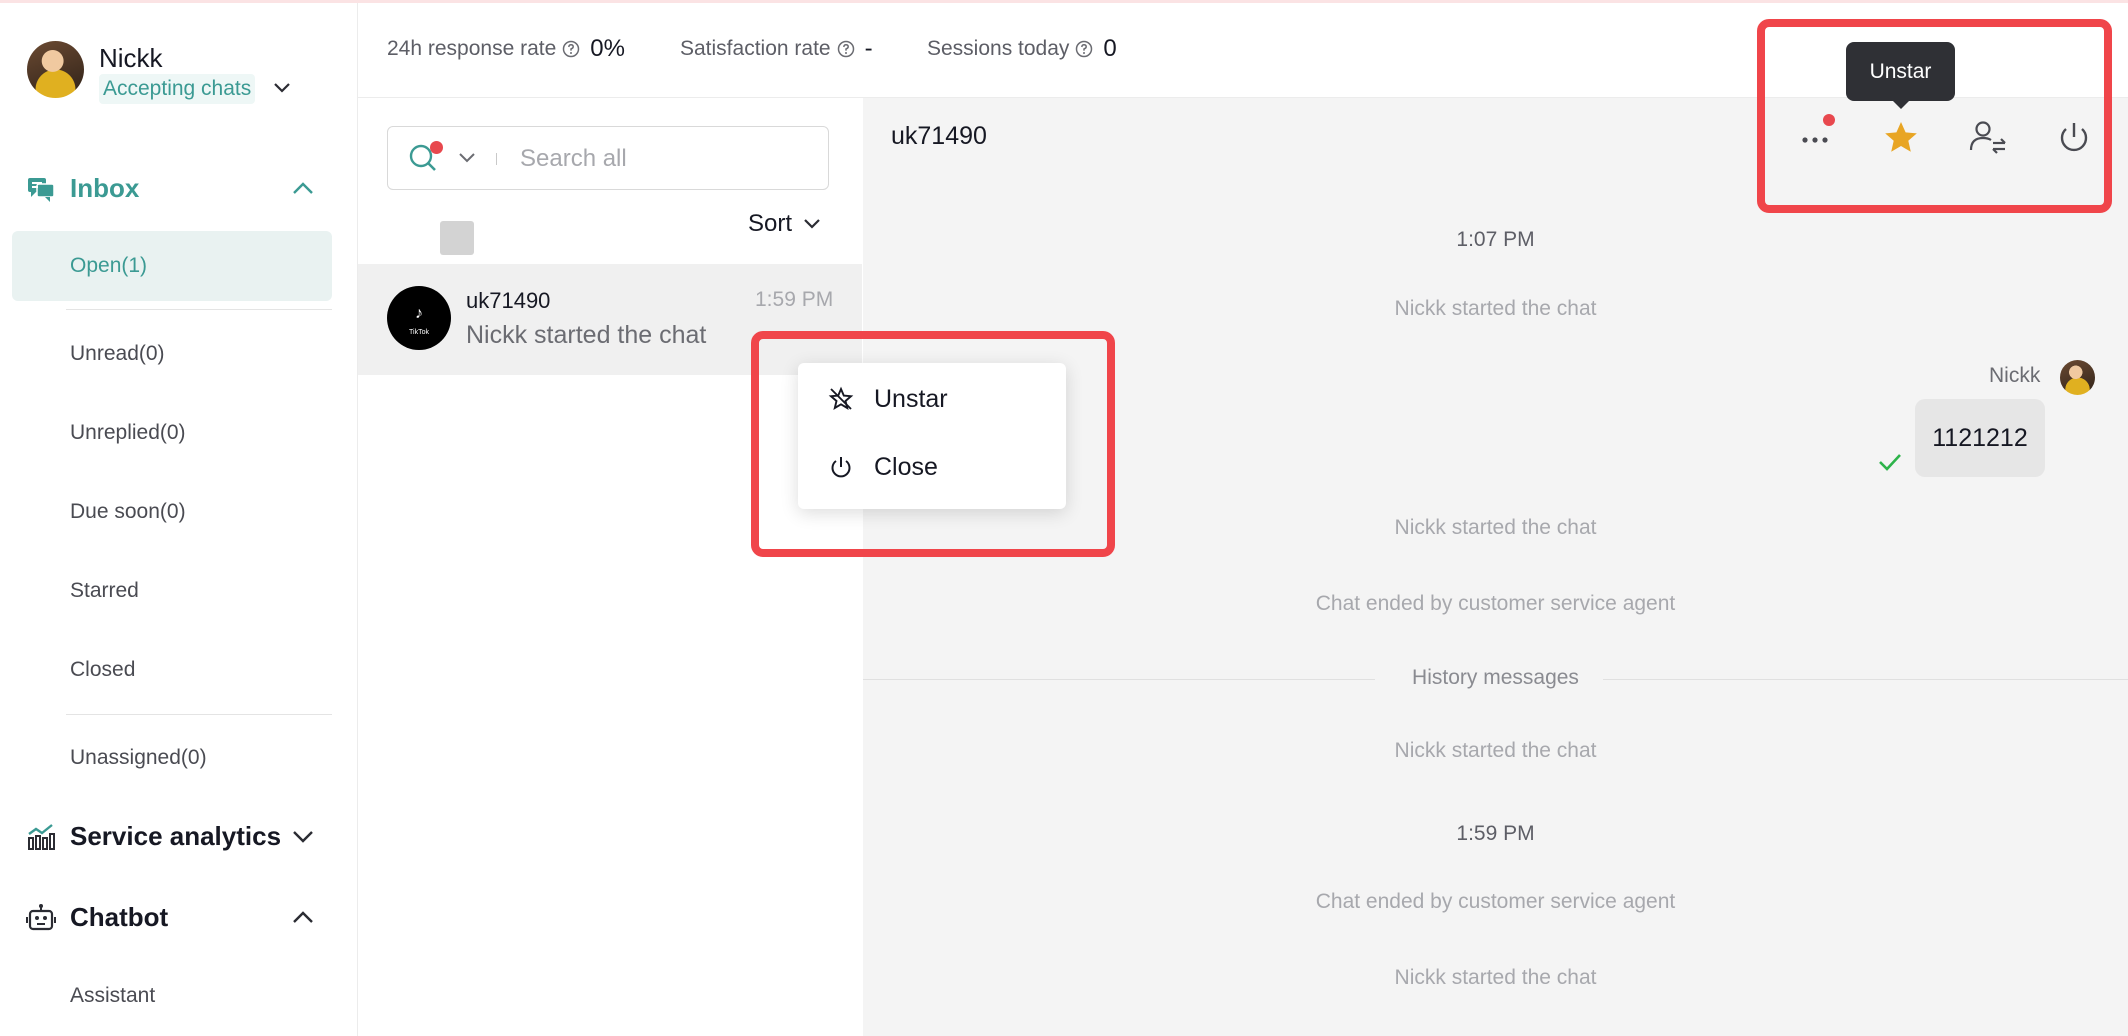  Describe the element at coordinates (178, 188) in the screenshot. I see `nav-section-inbox: Inbox` at that location.